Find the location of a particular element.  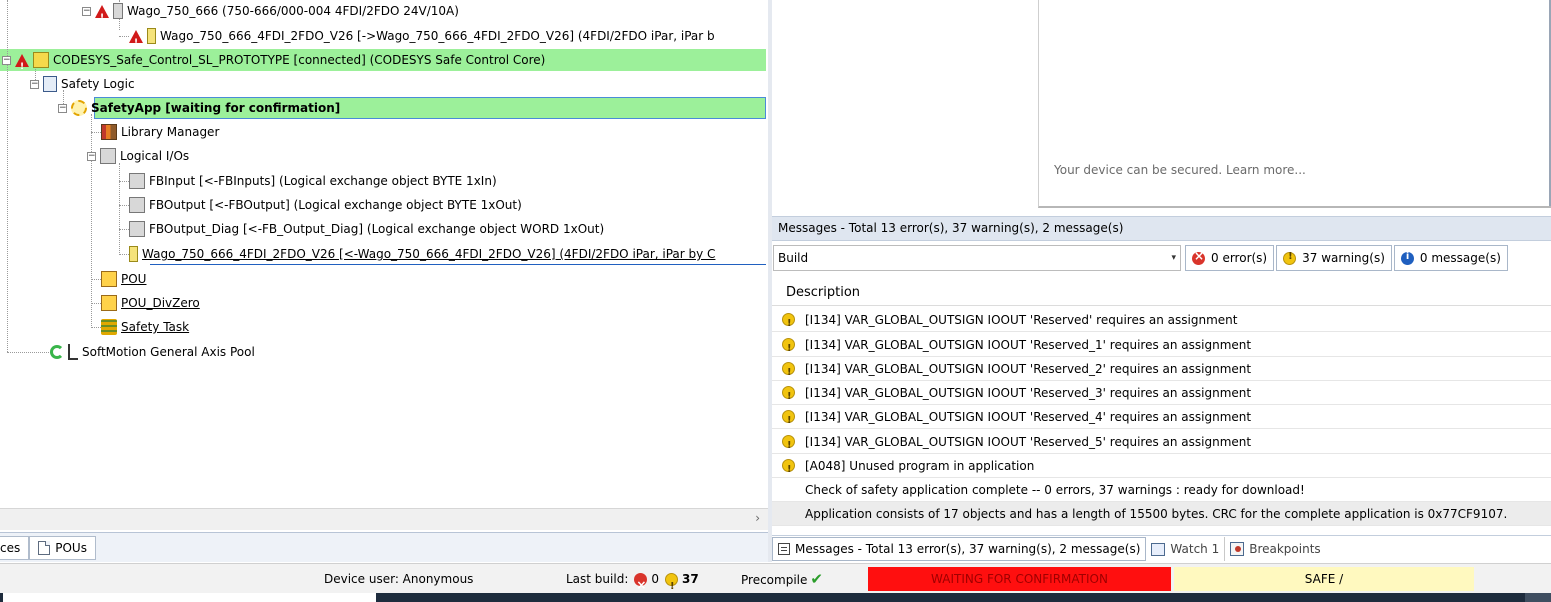

filter-label: 0 message(s) is located at coordinates (1460, 258).